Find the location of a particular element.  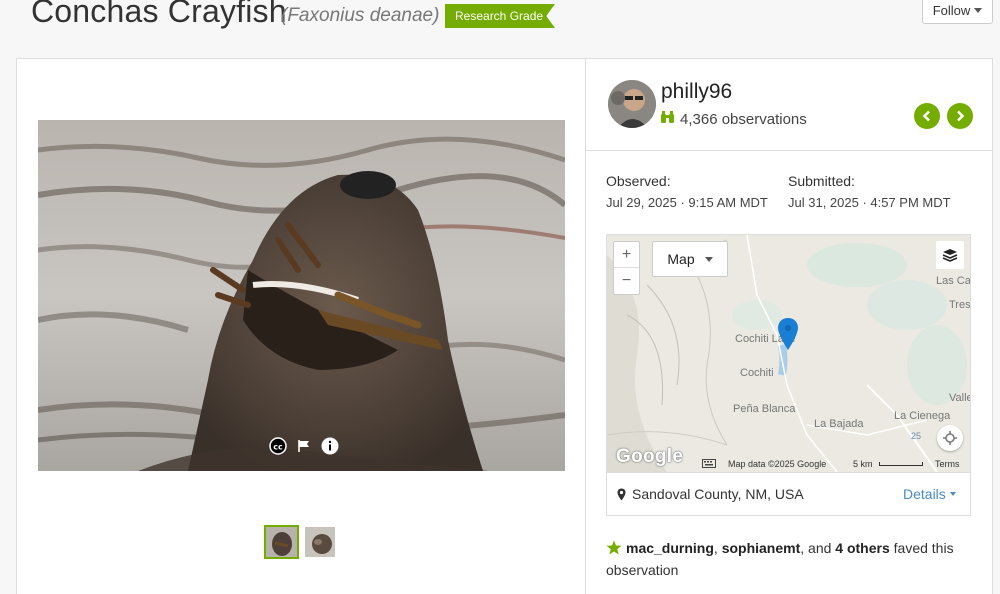

location-row: Sandoval County, NM, USA Details is located at coordinates (788, 493).